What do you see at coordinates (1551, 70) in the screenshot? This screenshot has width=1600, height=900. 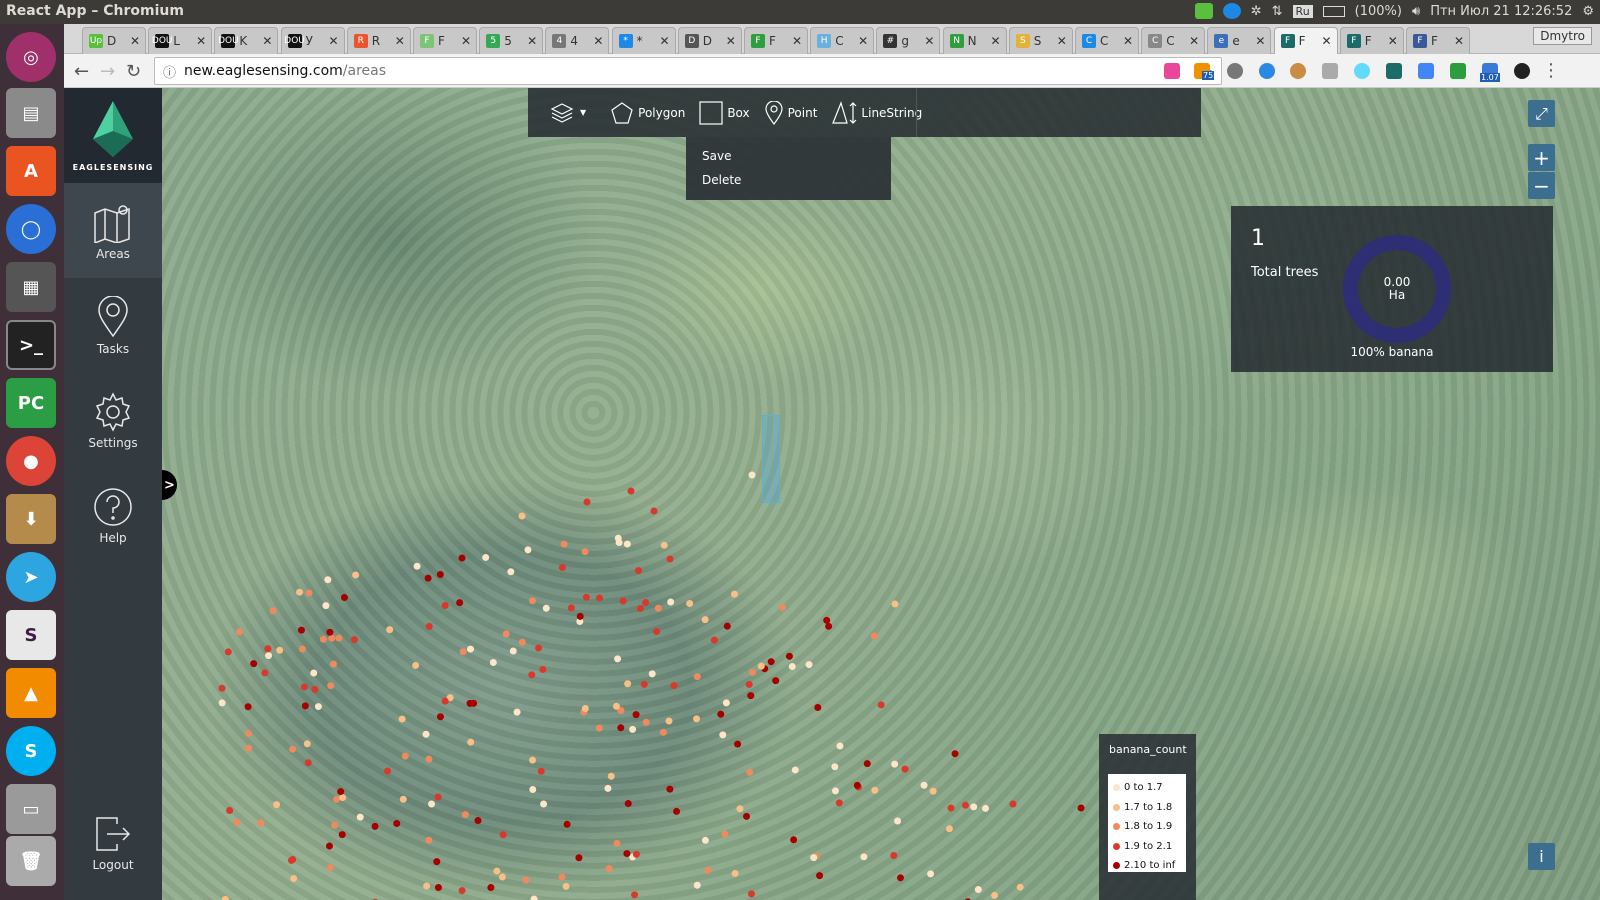 I see `menu-icon: ⋮` at bounding box center [1551, 70].